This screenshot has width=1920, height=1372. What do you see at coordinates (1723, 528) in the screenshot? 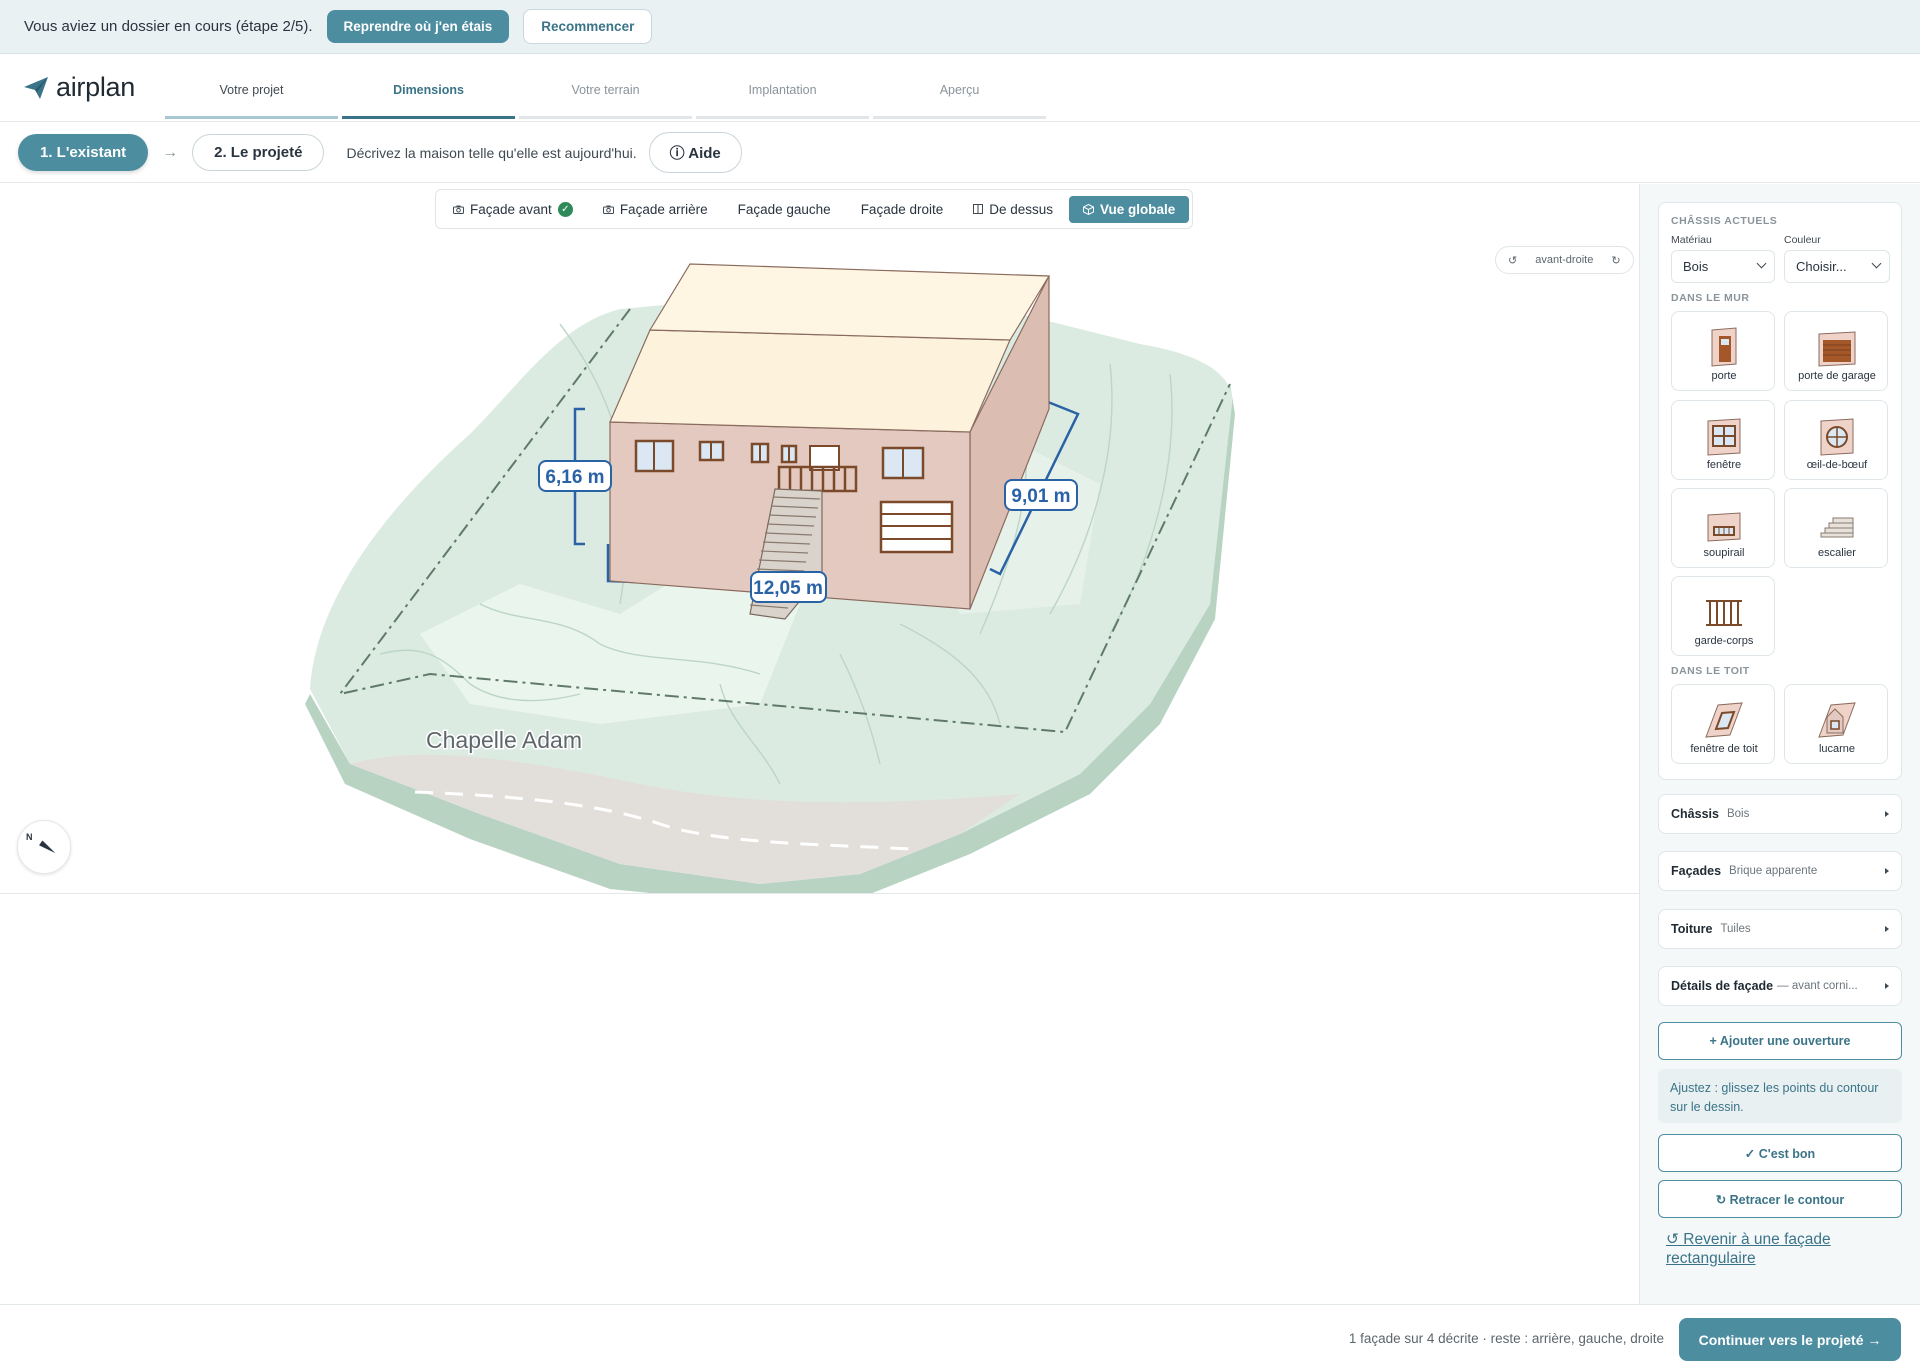
I see `item-soupirail: soupirail` at bounding box center [1723, 528].